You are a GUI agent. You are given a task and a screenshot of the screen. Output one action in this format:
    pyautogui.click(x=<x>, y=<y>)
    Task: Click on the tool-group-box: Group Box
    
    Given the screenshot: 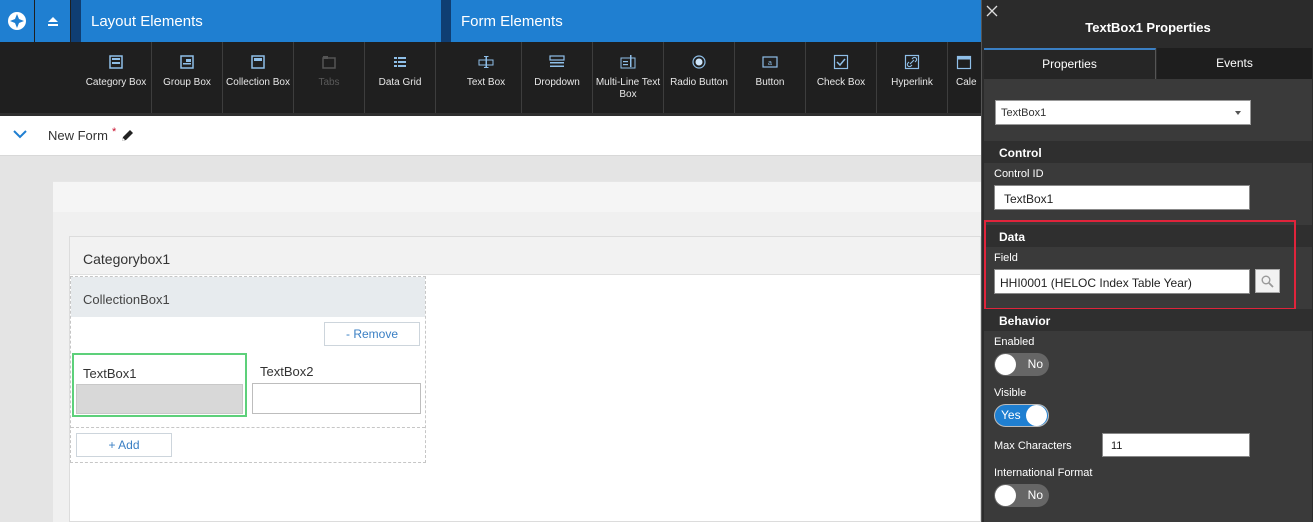 What is the action you would take?
    pyautogui.click(x=187, y=78)
    